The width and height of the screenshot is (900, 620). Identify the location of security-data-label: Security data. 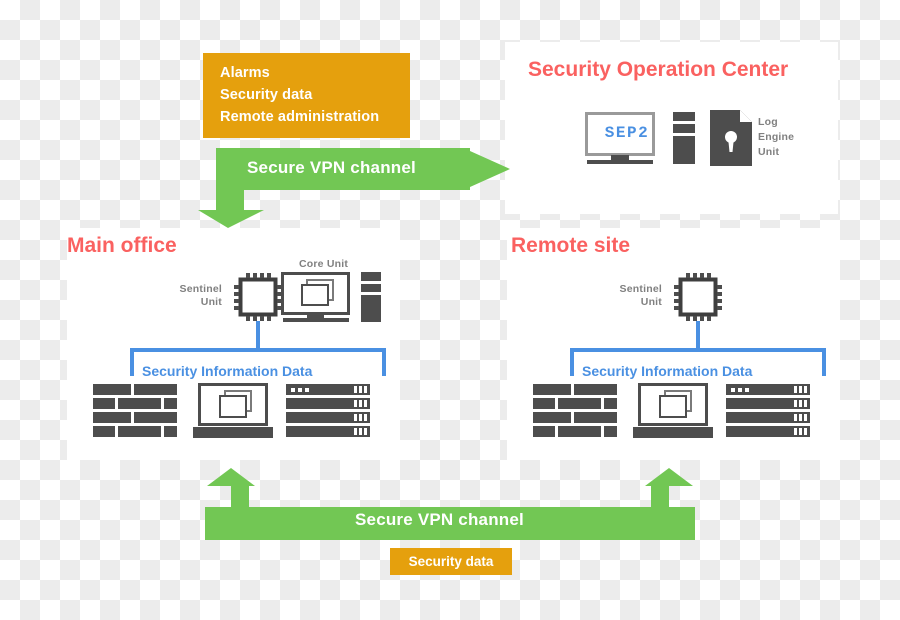
(451, 561).